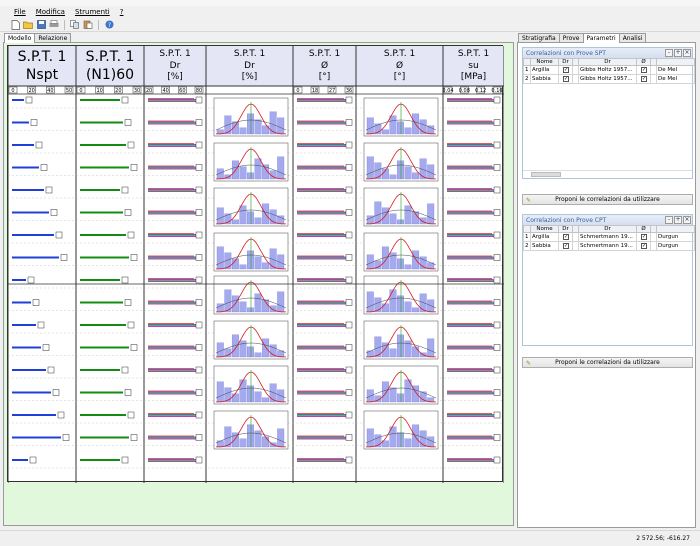 The width and height of the screenshot is (700, 546). Describe the element at coordinates (566, 53) in the screenshot. I see `spt-grid-title: Correlazioni con Prove SPT` at that location.